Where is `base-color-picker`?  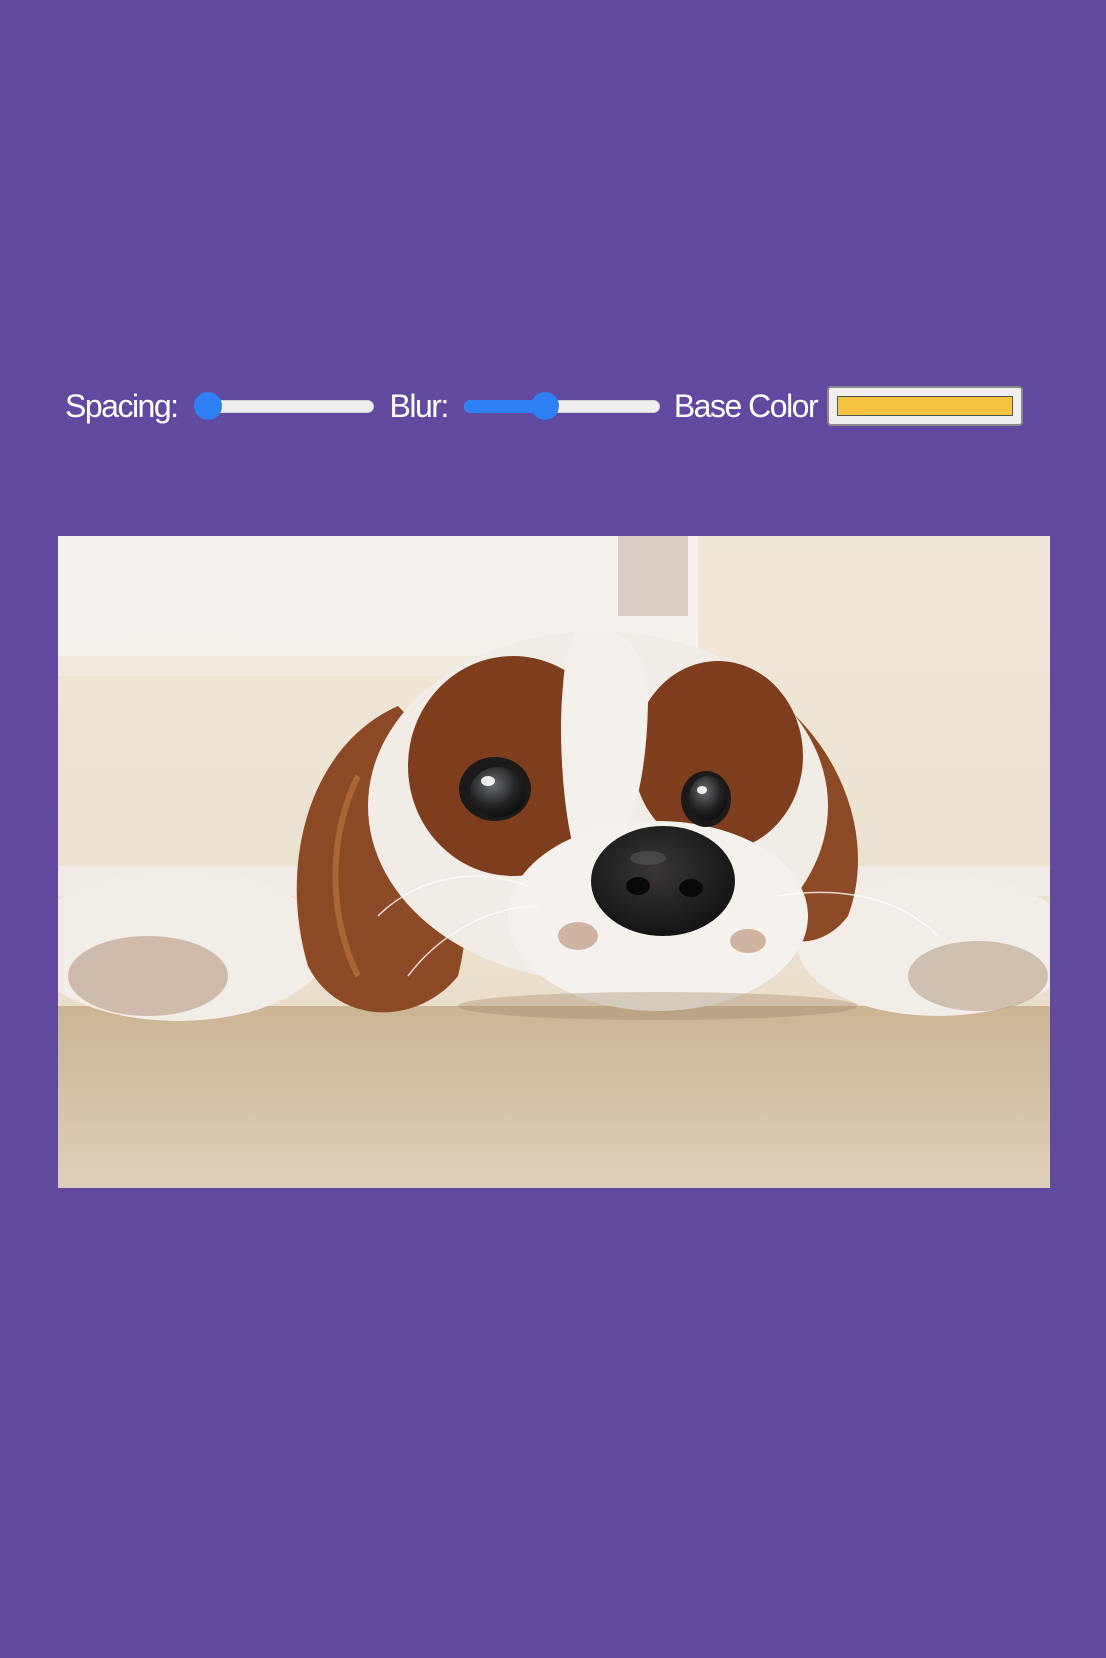 base-color-picker is located at coordinates (925, 406).